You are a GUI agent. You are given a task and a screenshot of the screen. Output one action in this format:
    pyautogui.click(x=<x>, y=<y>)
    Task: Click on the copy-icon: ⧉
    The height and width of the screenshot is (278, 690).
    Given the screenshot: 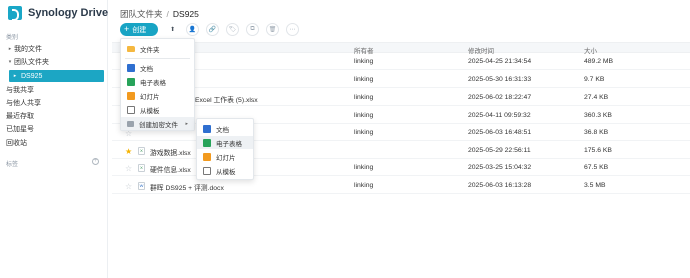 What is the action you would take?
    pyautogui.click(x=252, y=29)
    